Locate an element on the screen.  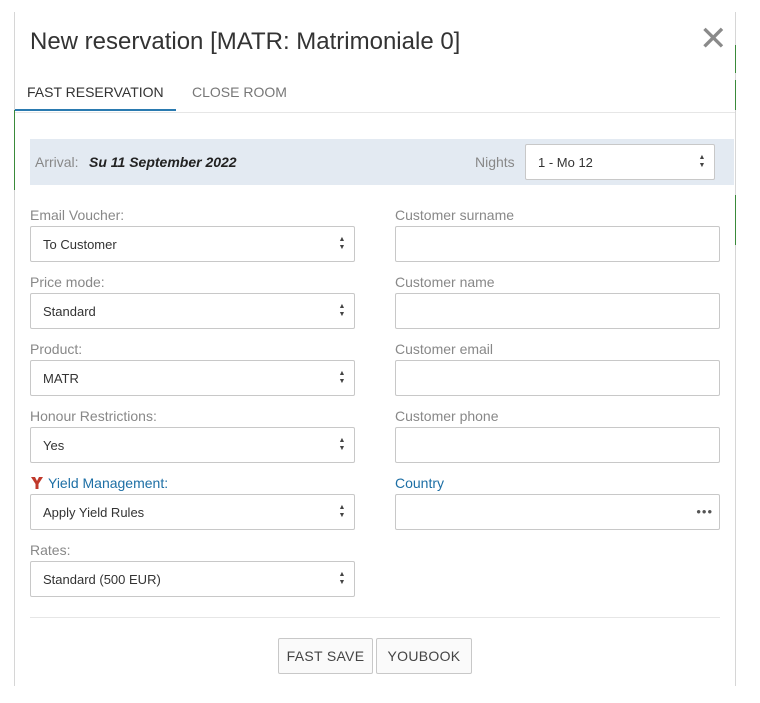
product-label: Product: is located at coordinates (56, 349).